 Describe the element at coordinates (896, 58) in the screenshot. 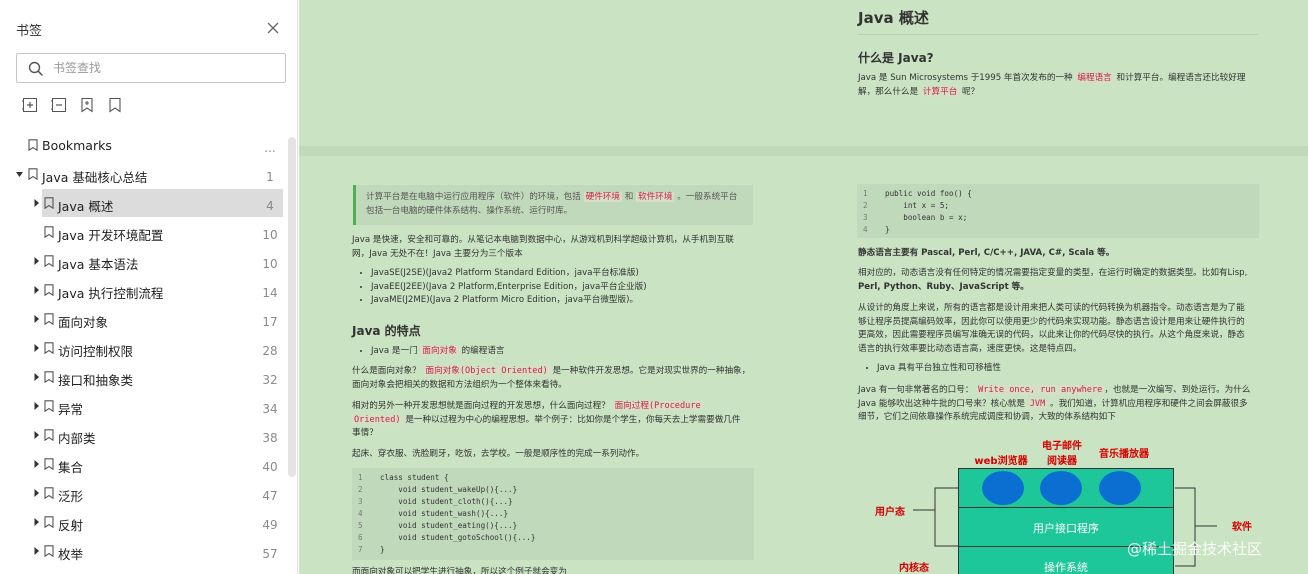

I see `section-heading-what: 什么是 Java?` at that location.